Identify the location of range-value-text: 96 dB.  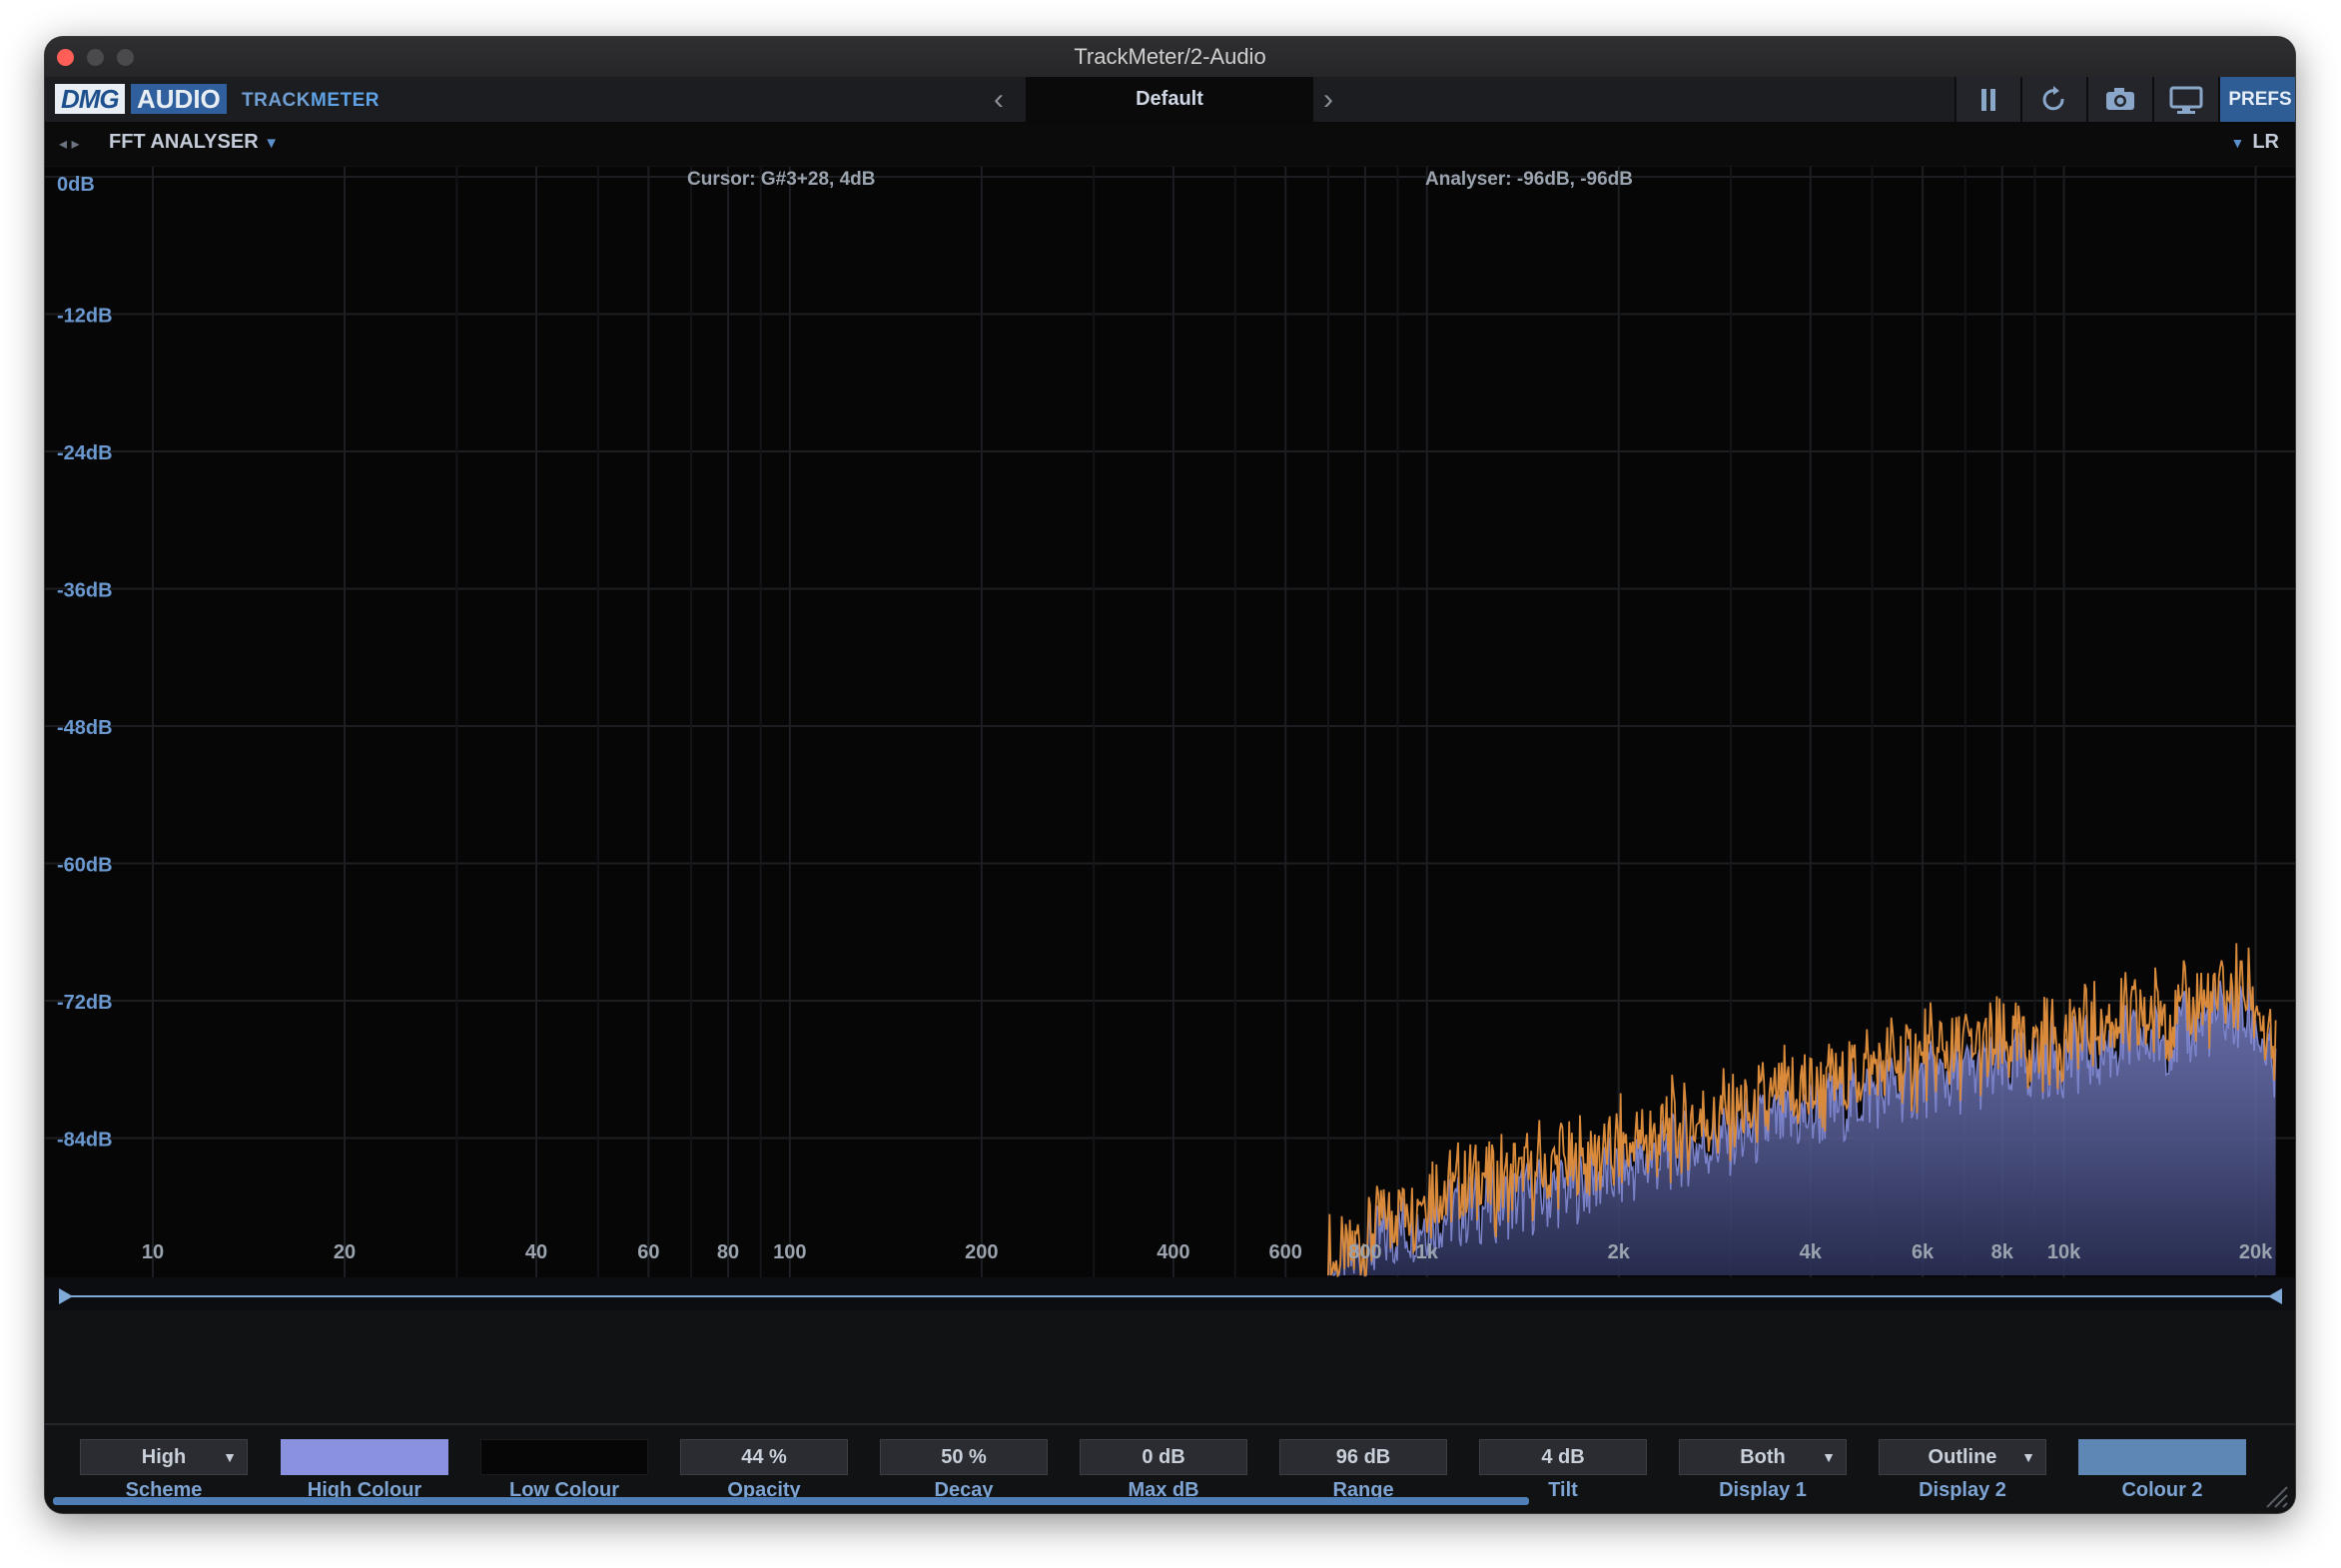
(1363, 1457).